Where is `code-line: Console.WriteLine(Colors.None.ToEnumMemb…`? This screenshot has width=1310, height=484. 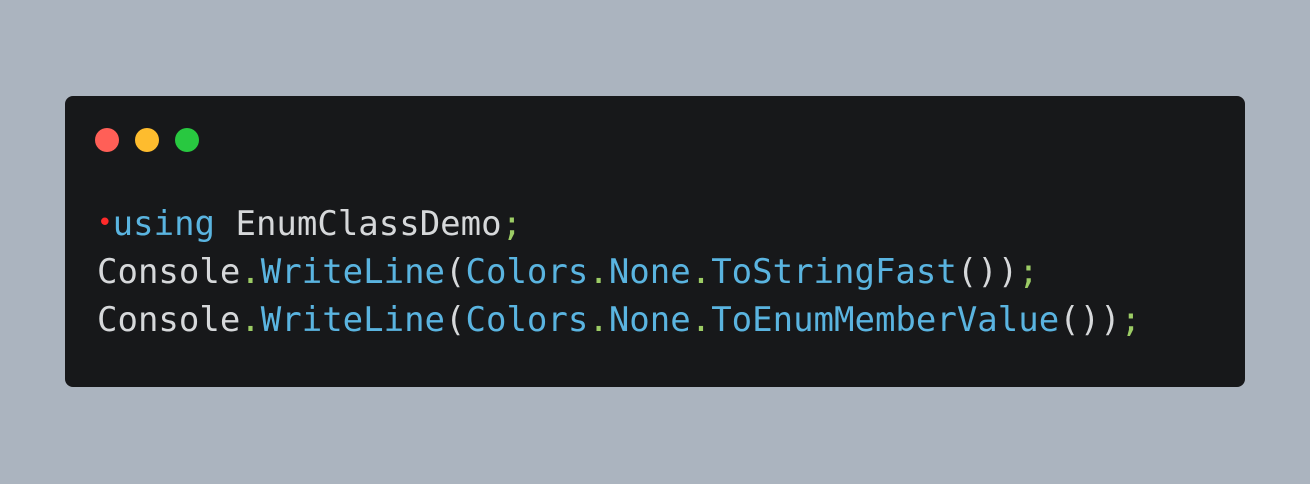
code-line: Console.WriteLine(Colors.None.ToEnumMemb… is located at coordinates (619, 320).